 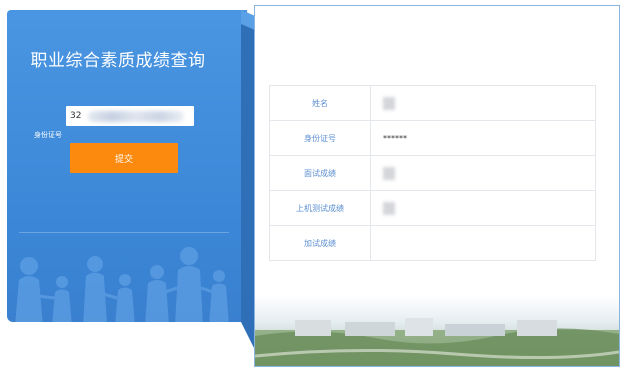 What do you see at coordinates (483, 243) in the screenshot?
I see `extra-test-score-value` at bounding box center [483, 243].